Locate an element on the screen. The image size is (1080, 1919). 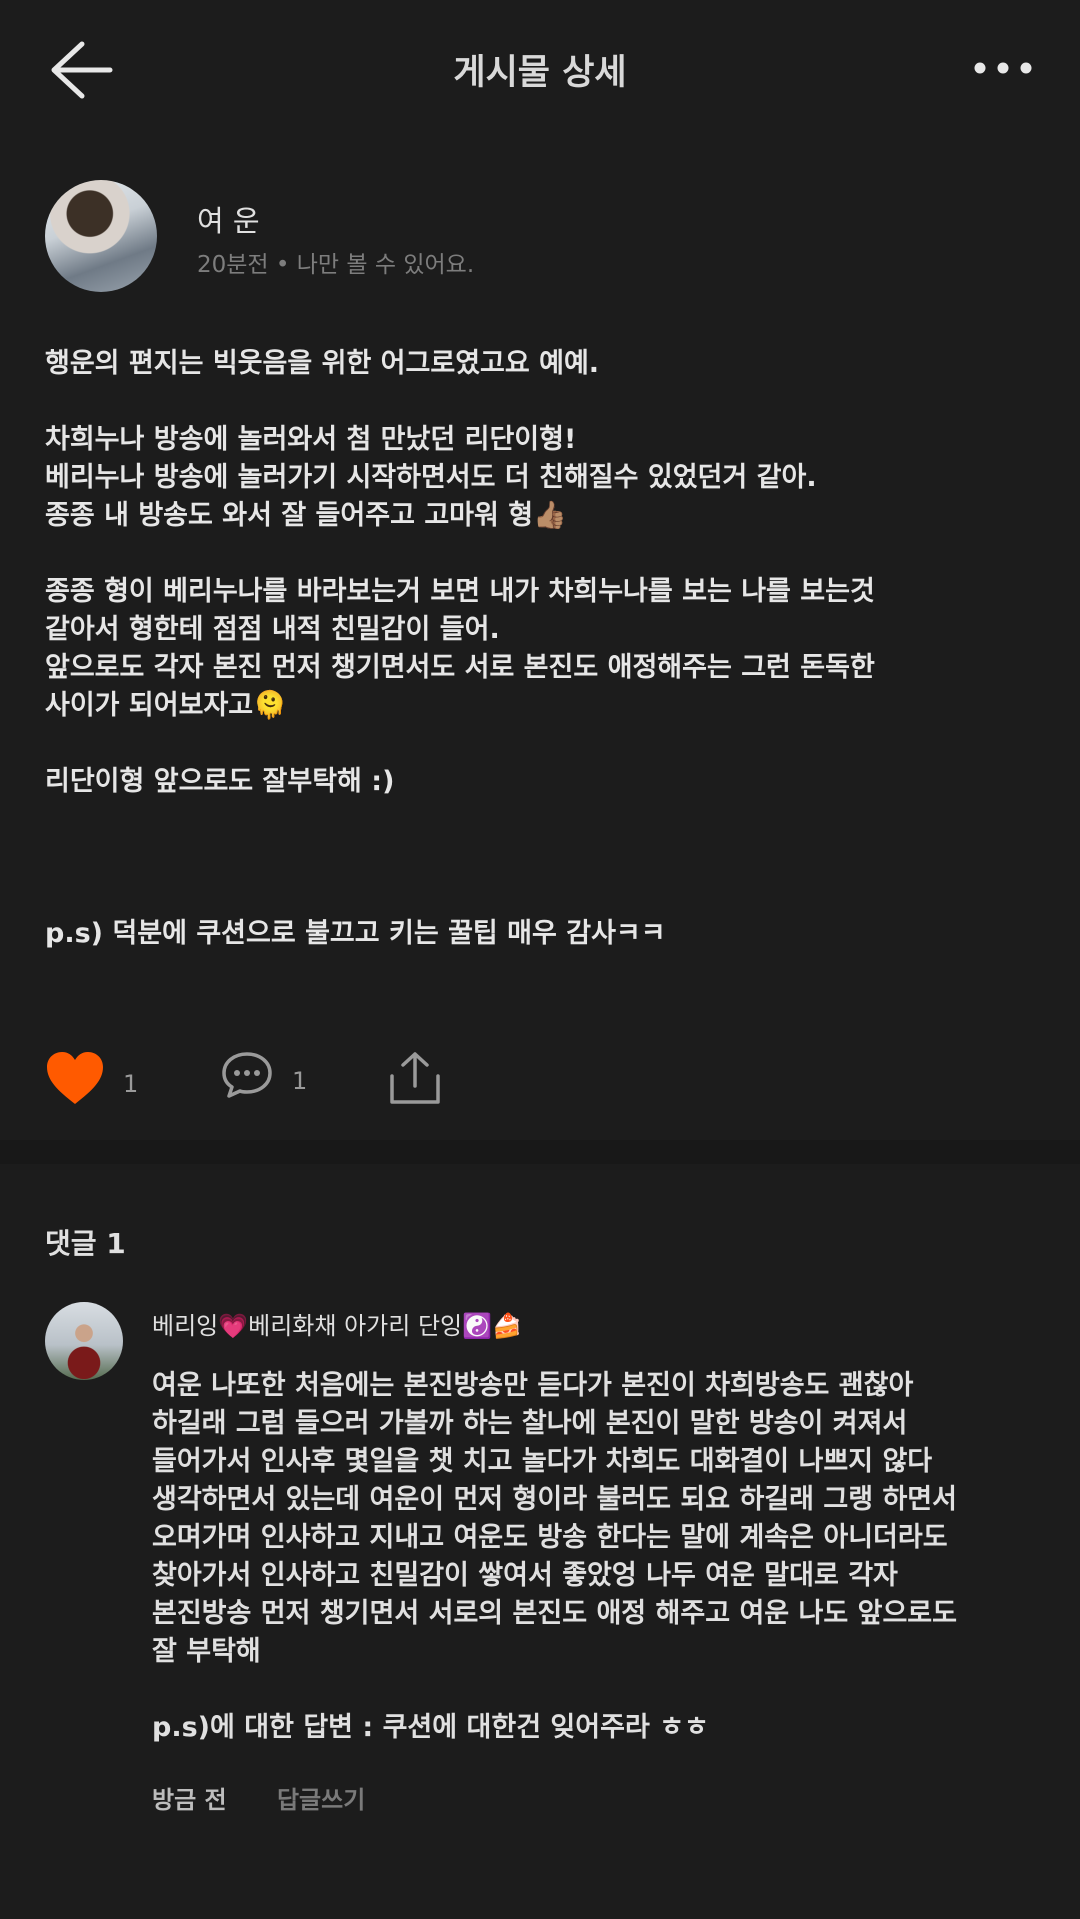
share-icon is located at coordinates (415, 1078).